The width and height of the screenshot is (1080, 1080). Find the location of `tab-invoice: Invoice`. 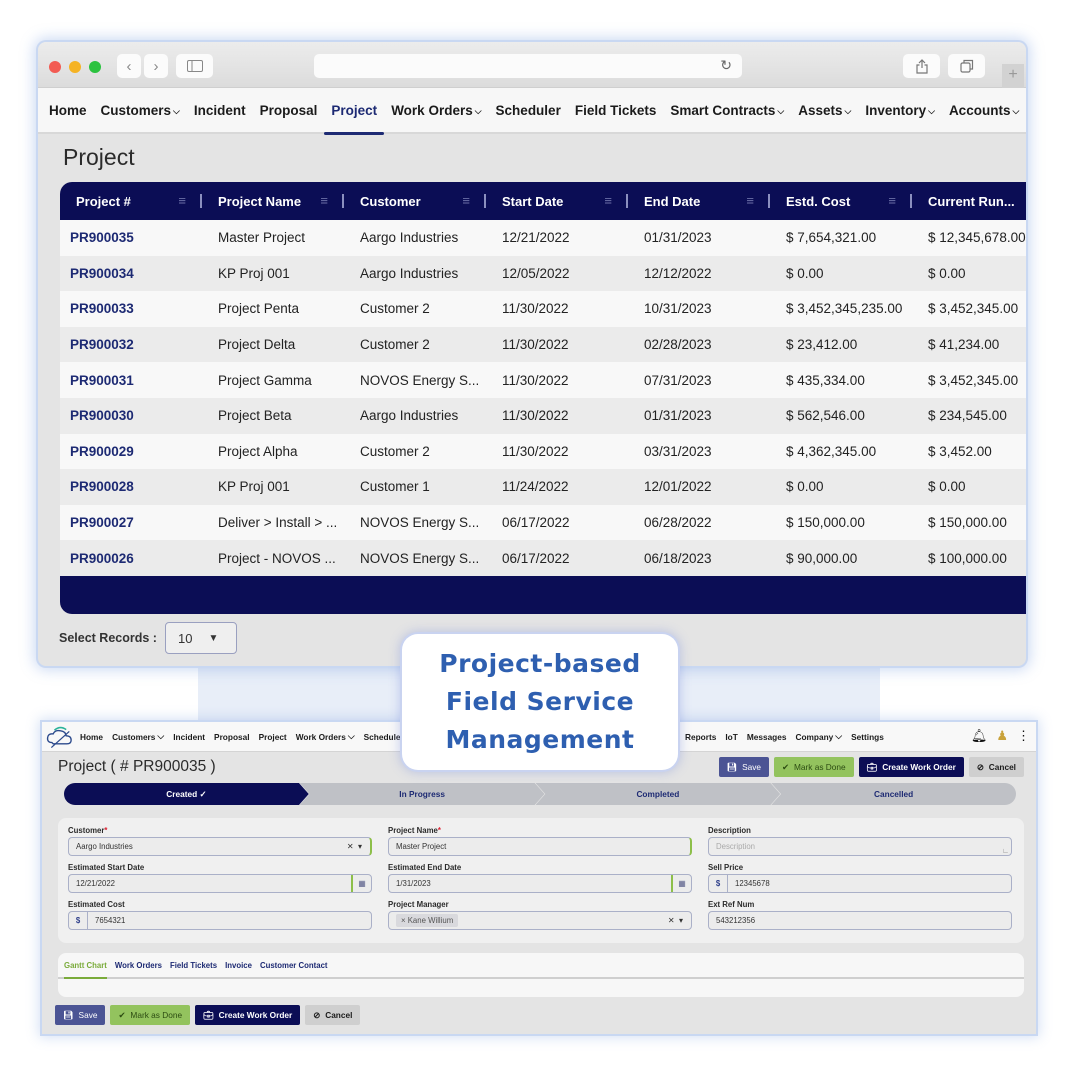

tab-invoice: Invoice is located at coordinates (238, 965).